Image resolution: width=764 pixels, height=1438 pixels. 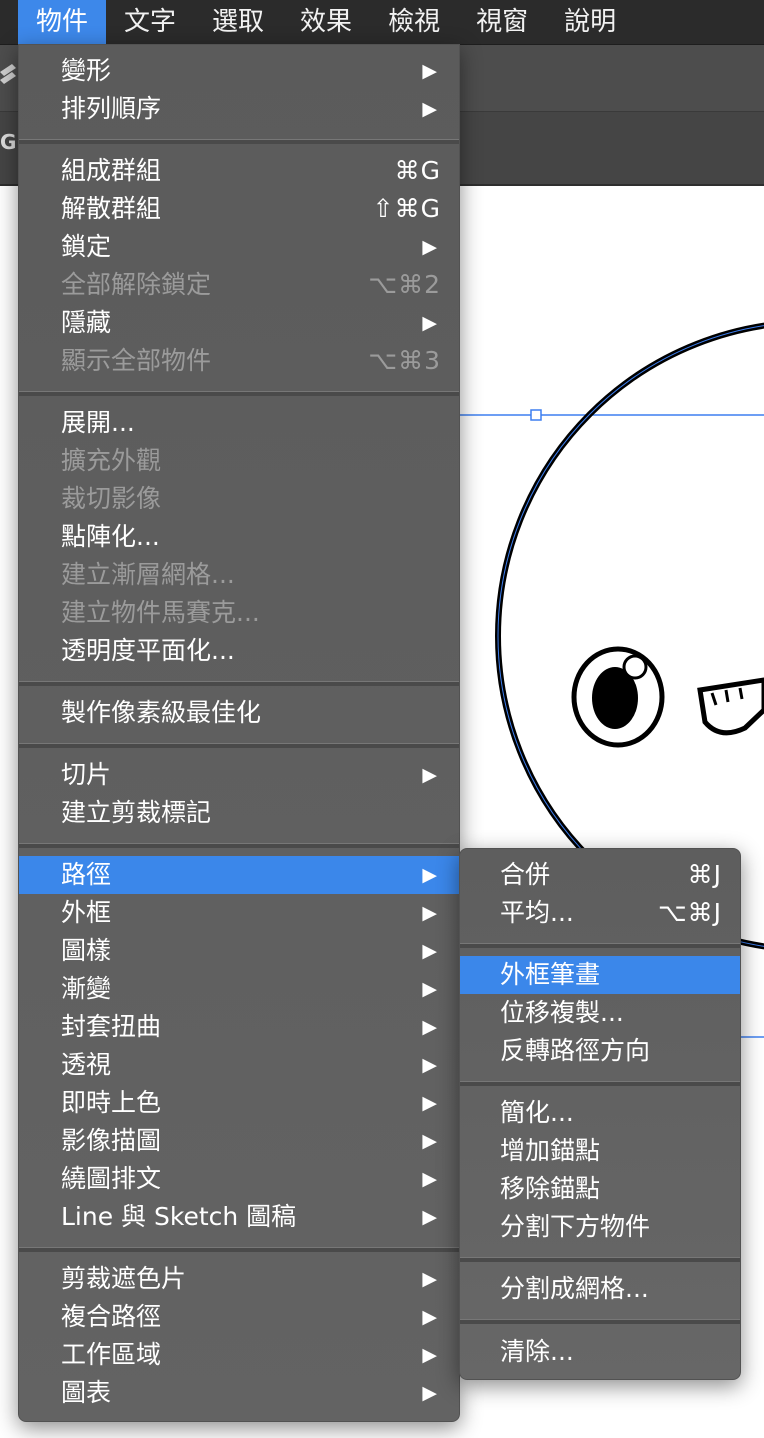 I want to click on menu-item-slice: 切片 ▶, so click(x=239, y=775).